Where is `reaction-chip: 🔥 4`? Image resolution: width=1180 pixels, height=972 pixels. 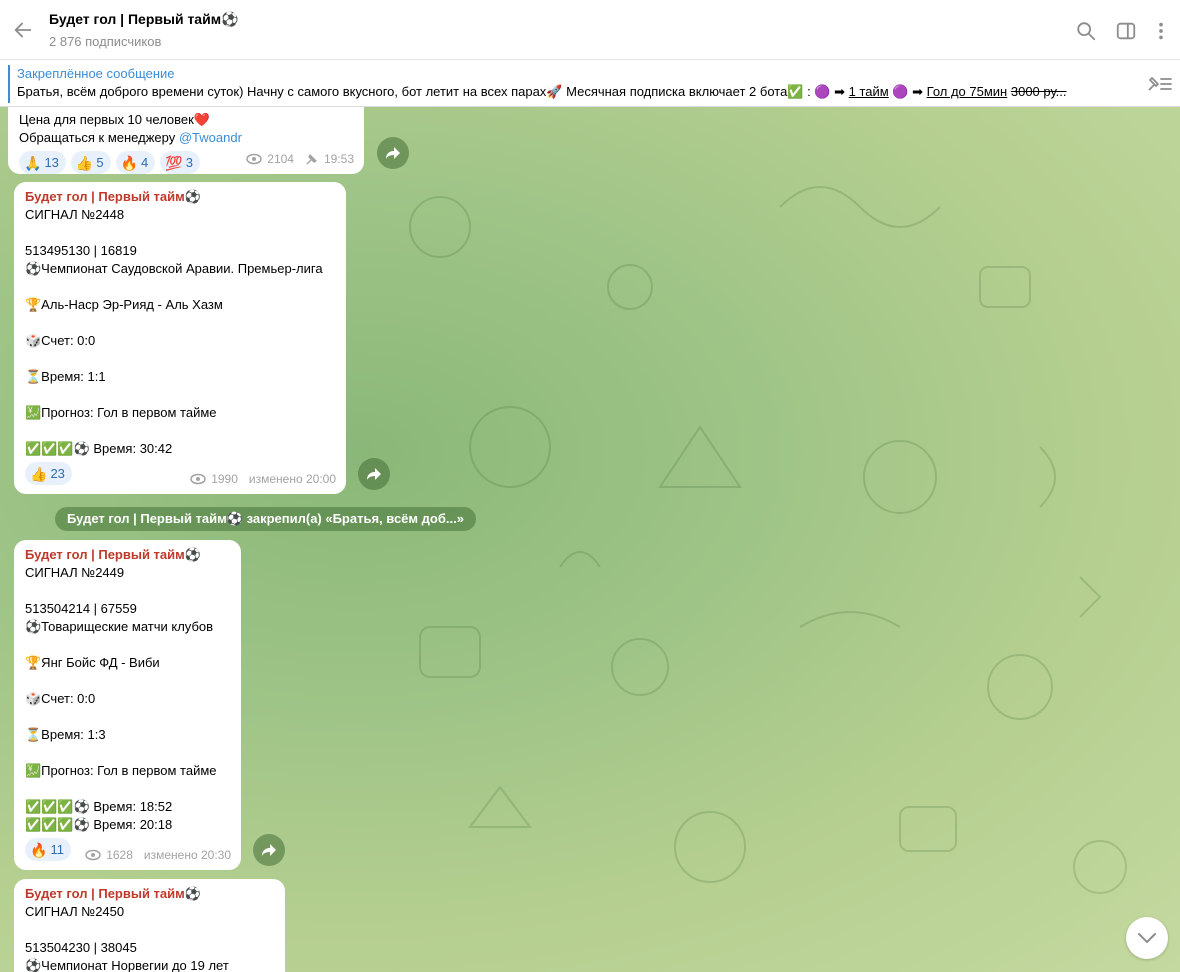 reaction-chip: 🔥 4 is located at coordinates (135, 162).